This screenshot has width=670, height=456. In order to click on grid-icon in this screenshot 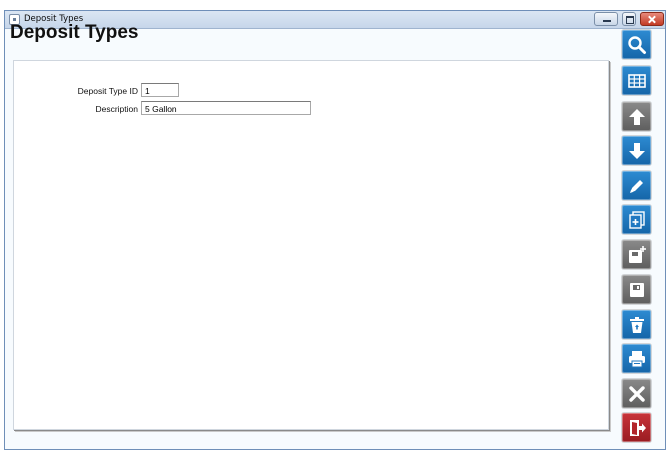, I will do `click(636, 80)`.